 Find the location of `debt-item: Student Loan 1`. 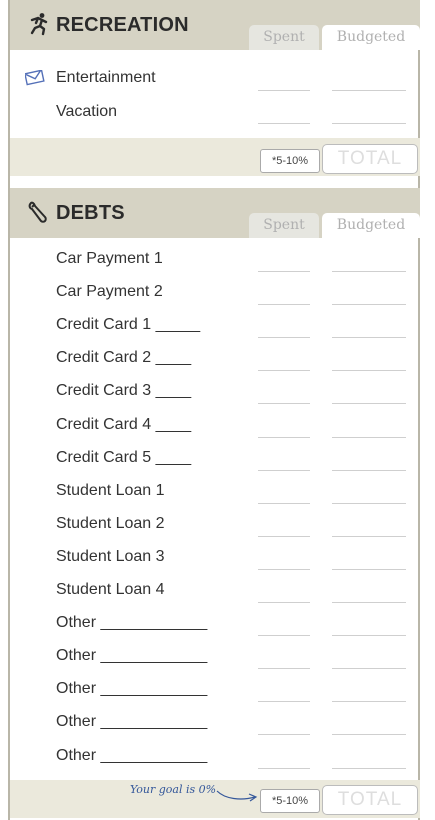

debt-item: Student Loan 1 is located at coordinates (110, 490).